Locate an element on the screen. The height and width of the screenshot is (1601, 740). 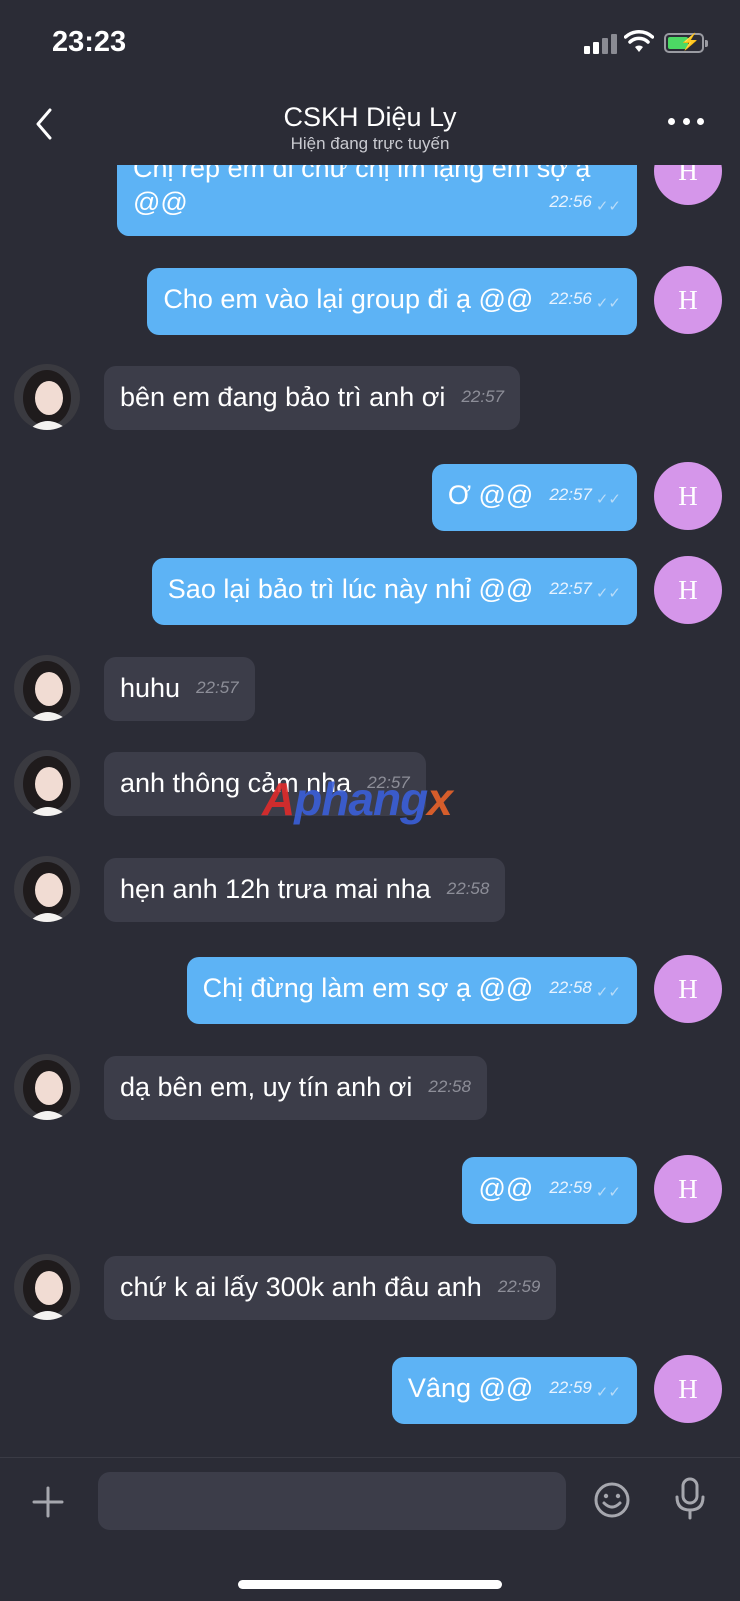
composer-bar is located at coordinates (370, 1529).